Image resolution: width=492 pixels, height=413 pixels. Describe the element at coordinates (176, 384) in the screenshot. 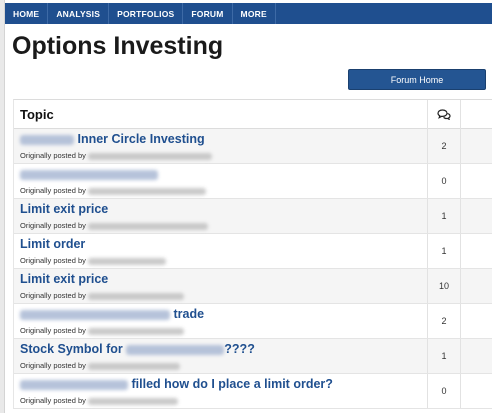

I see `topic-link: filled how do I place a limit order?` at that location.